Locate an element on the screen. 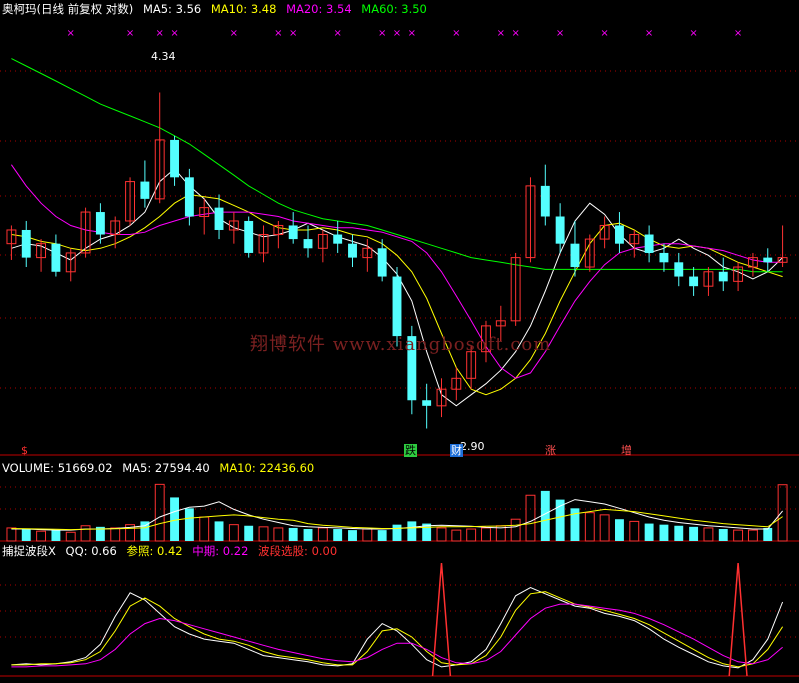 This screenshot has width=799, height=683. high-price-label: 4.34 is located at coordinates (163, 56).